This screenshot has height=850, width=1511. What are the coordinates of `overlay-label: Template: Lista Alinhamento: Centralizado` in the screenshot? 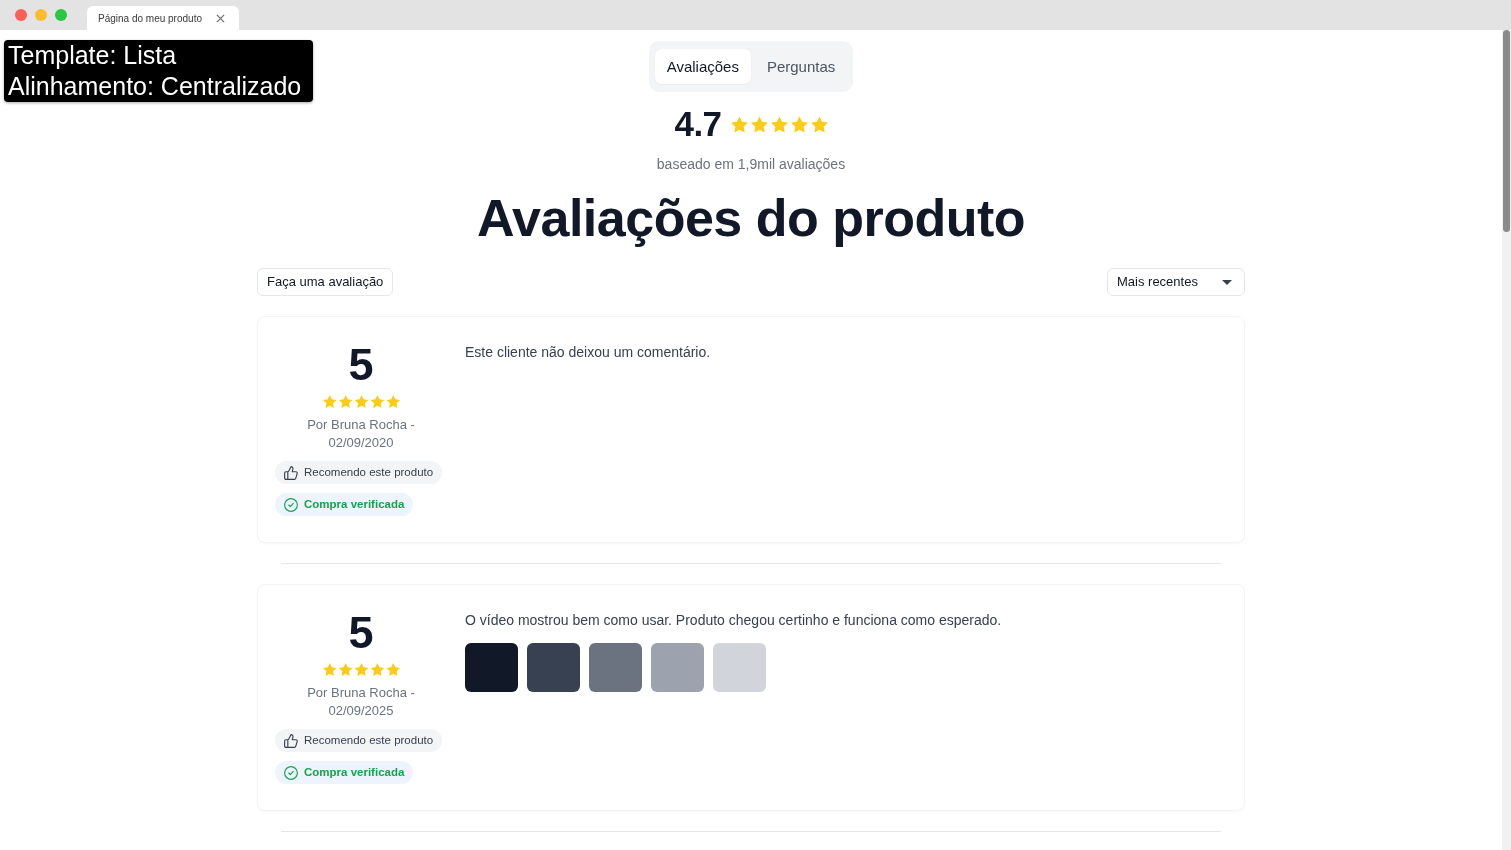 It's located at (159, 71).